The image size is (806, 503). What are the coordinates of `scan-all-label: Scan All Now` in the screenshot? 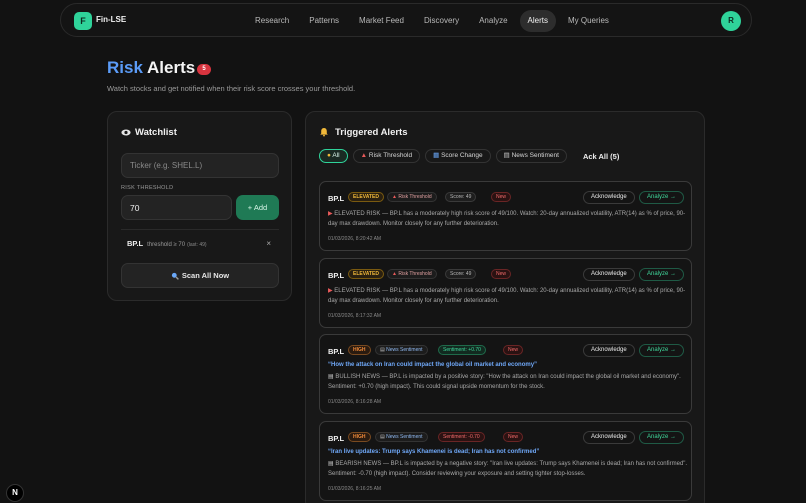 It's located at (205, 275).